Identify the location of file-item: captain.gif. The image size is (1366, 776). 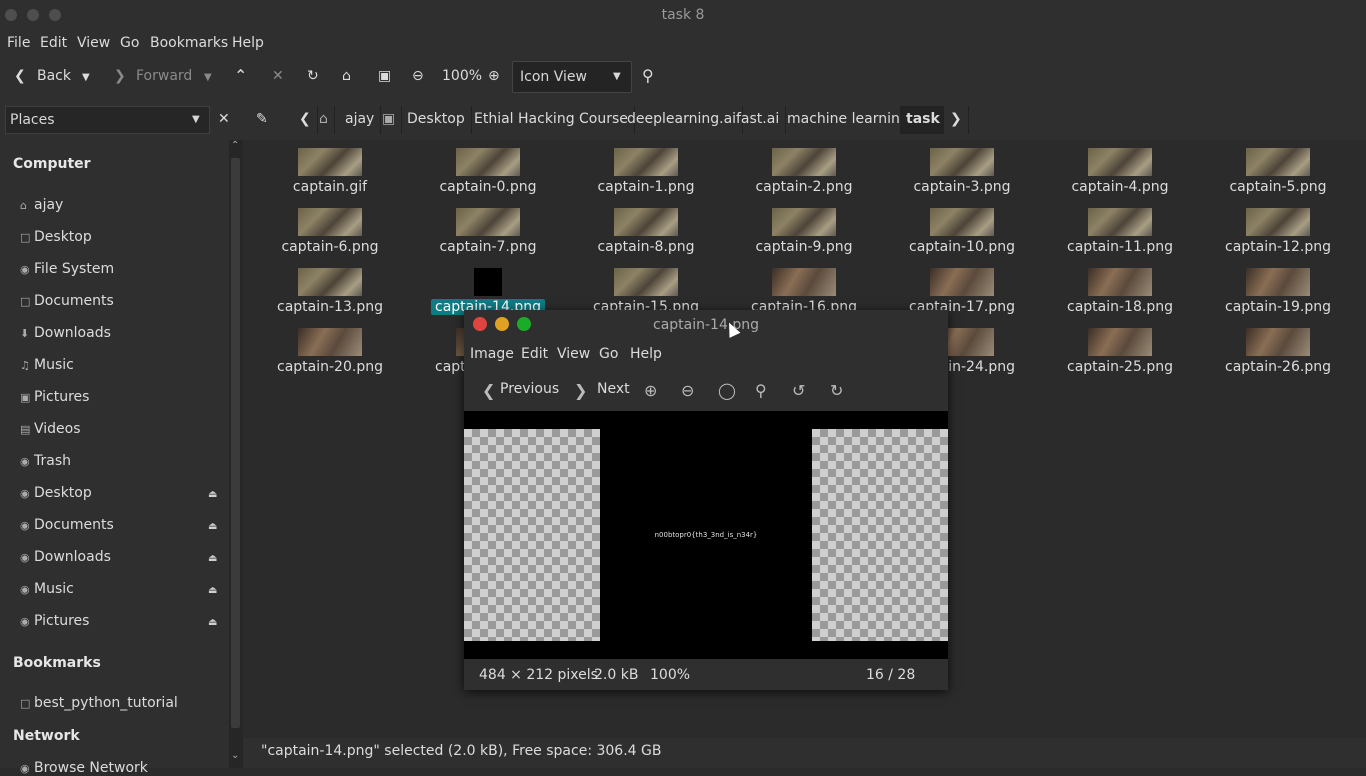
(330, 171).